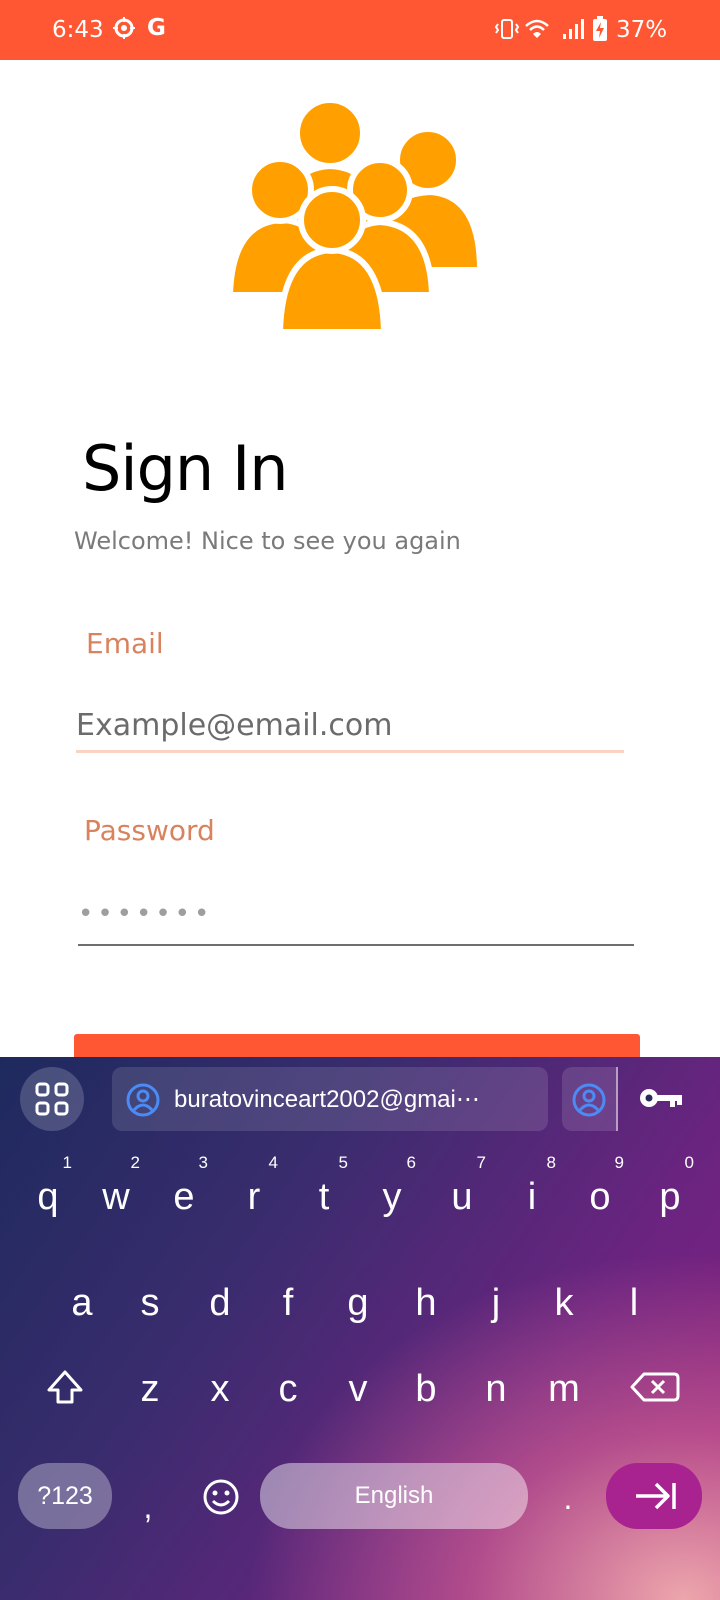 This screenshot has width=720, height=1600. What do you see at coordinates (411, 1162) in the screenshot?
I see `key-hint: 6` at bounding box center [411, 1162].